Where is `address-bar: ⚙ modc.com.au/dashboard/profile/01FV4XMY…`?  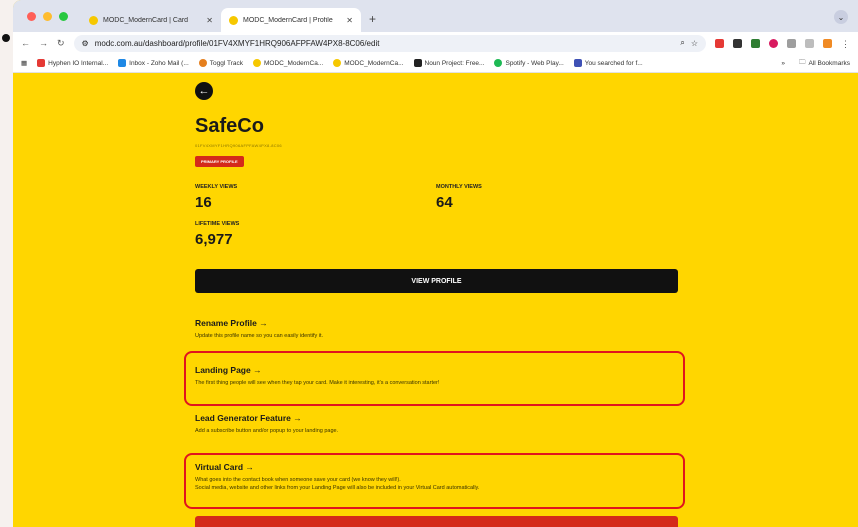
address-bar: ⚙ modc.com.au/dashboard/profile/01FV4XMY… is located at coordinates (389, 43).